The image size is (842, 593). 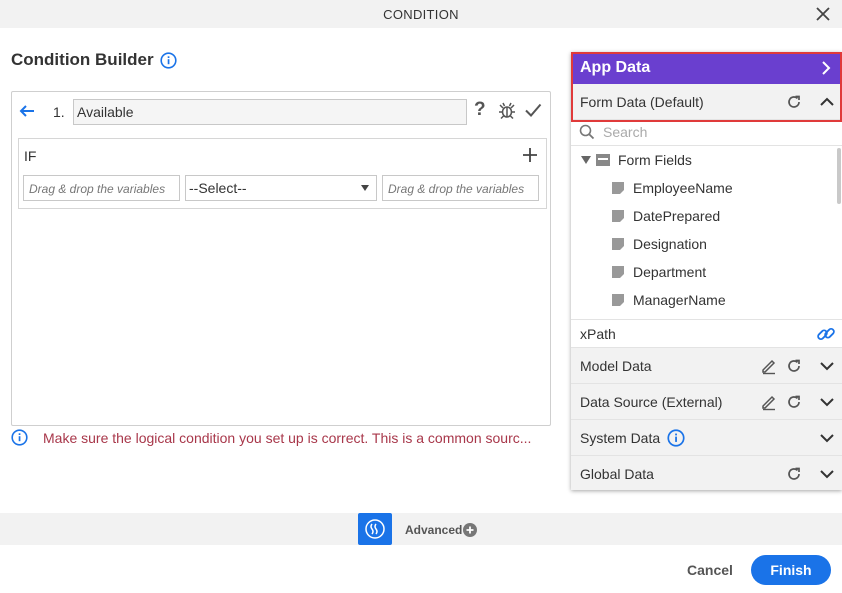 What do you see at coordinates (615, 67) in the screenshot?
I see `app-data-title: App Data` at bounding box center [615, 67].